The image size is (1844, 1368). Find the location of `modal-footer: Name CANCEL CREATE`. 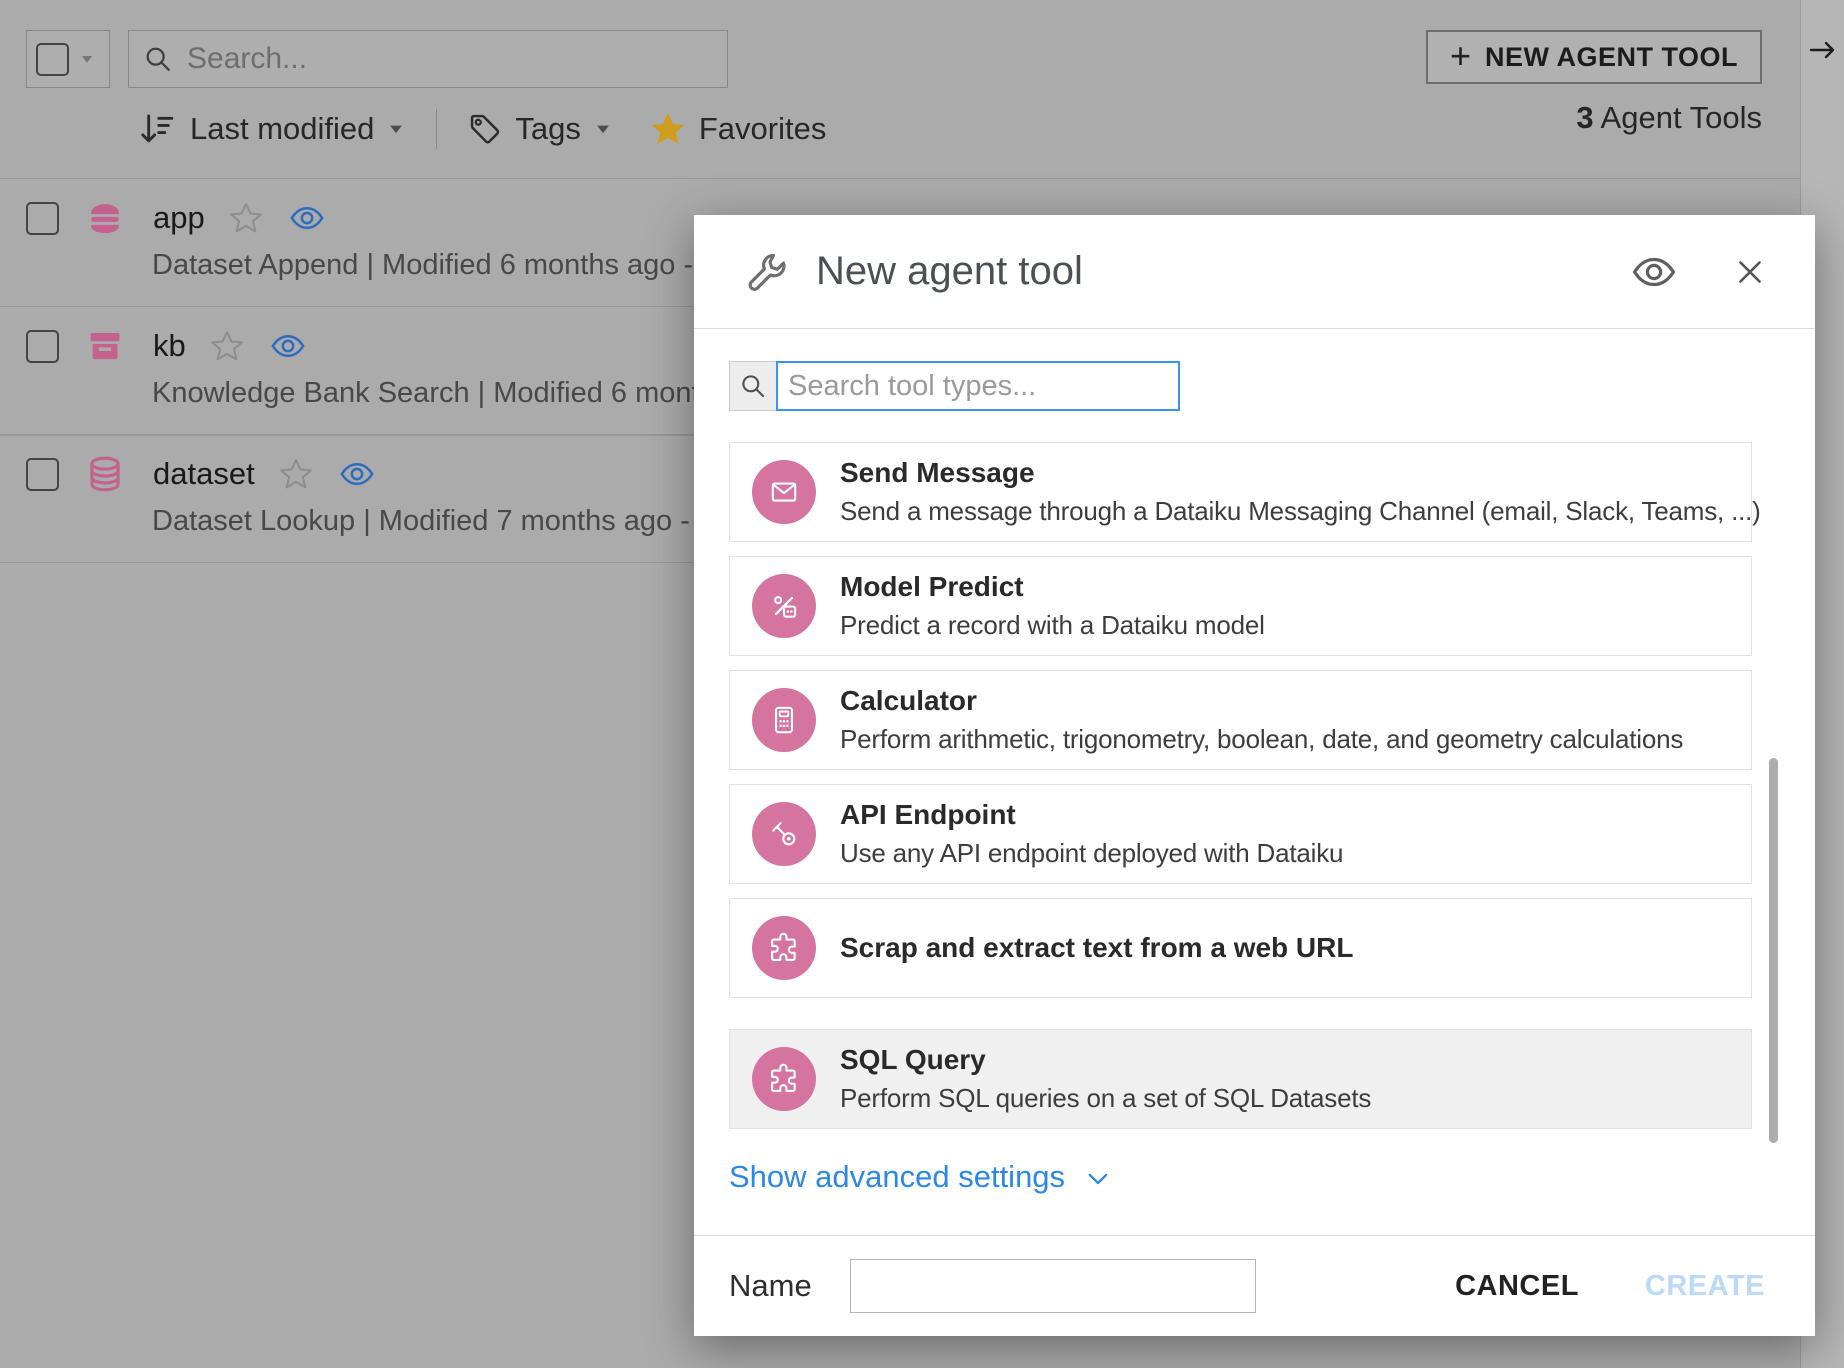

modal-footer: Name CANCEL CREATE is located at coordinates (1254, 1285).